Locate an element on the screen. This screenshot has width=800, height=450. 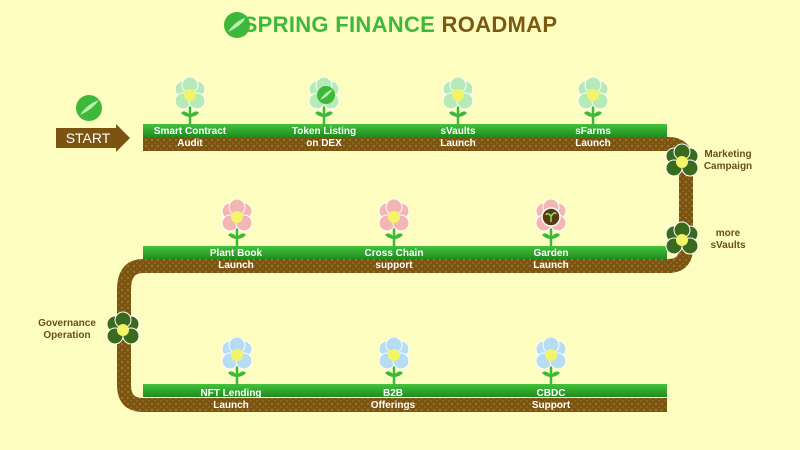
milestone-line2: on DEX is located at coordinates (324, 143).